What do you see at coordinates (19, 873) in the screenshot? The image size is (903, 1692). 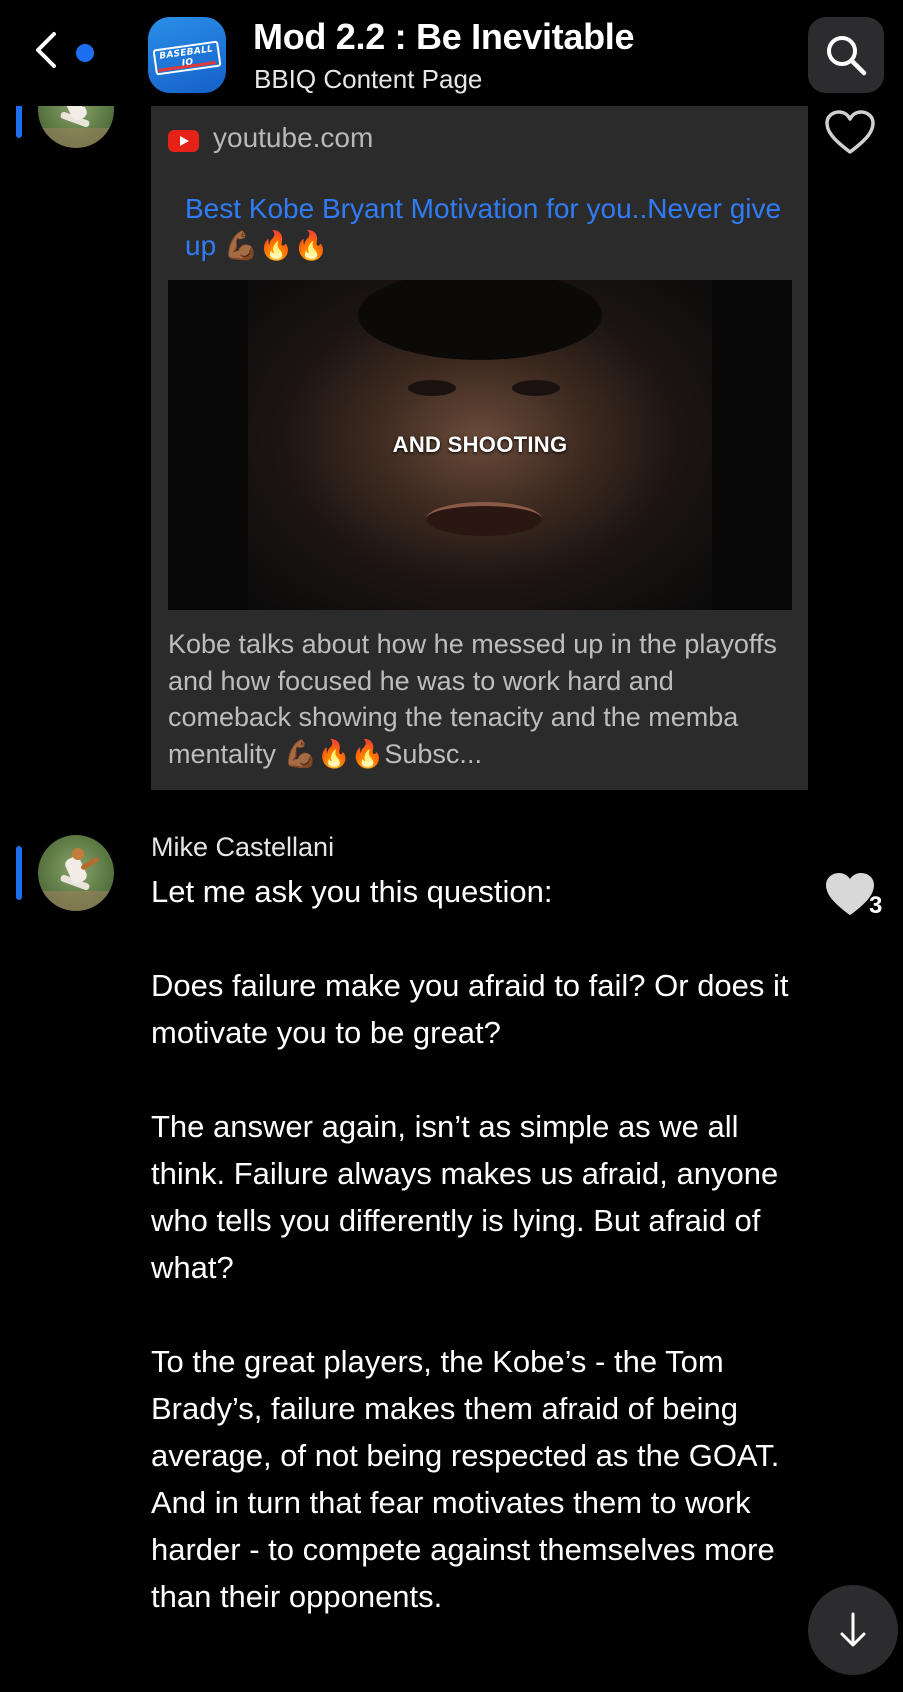 I see `thread-indicator` at bounding box center [19, 873].